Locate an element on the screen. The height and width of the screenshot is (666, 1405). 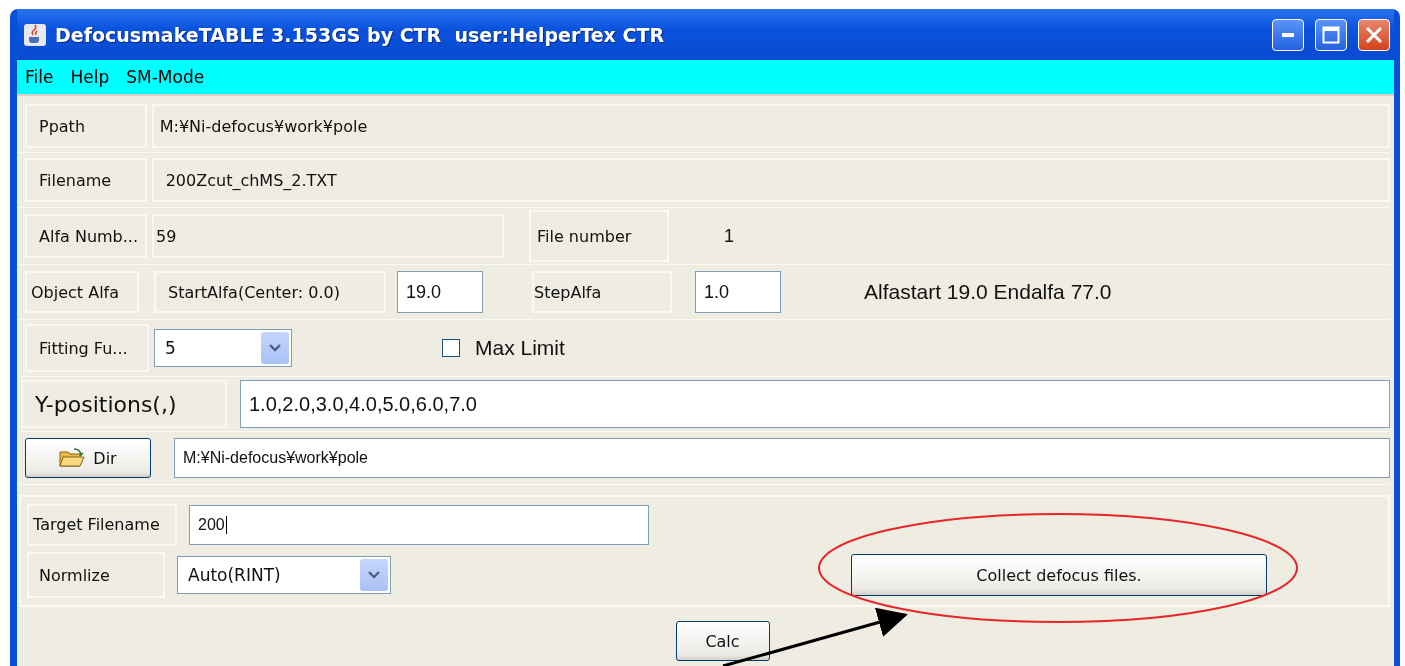
coffee-cup-icon is located at coordinates (35, 34).